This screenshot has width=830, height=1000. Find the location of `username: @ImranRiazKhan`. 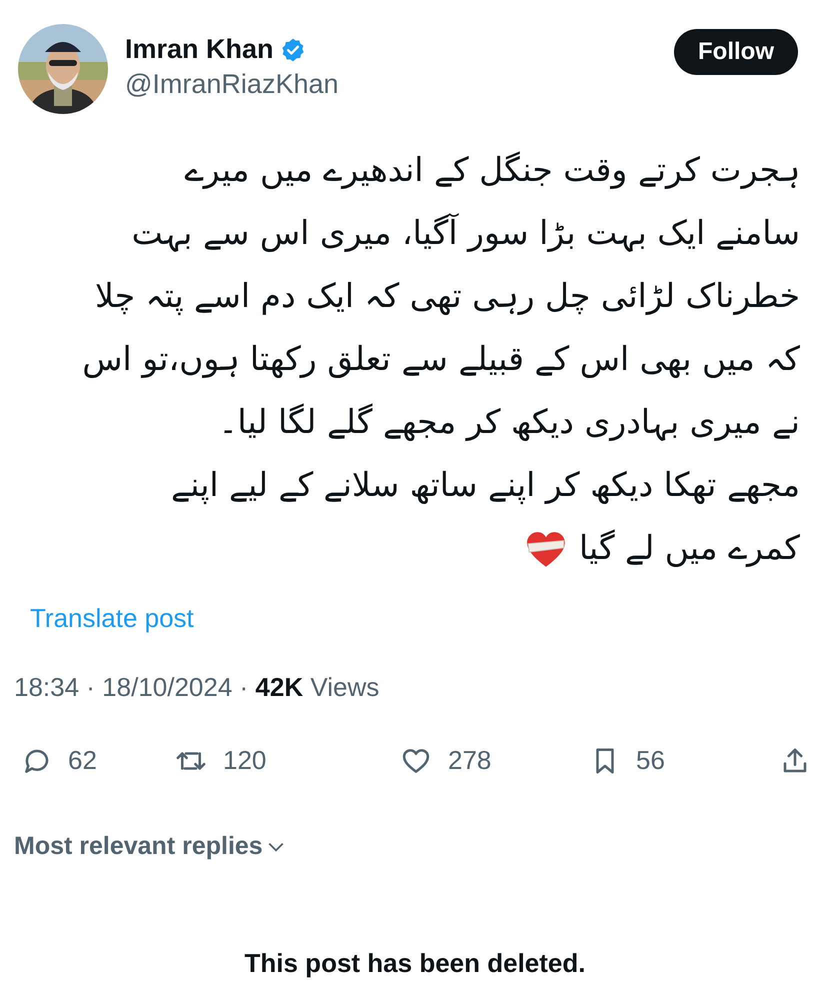

username: @ImranRiazKhan is located at coordinates (399, 84).